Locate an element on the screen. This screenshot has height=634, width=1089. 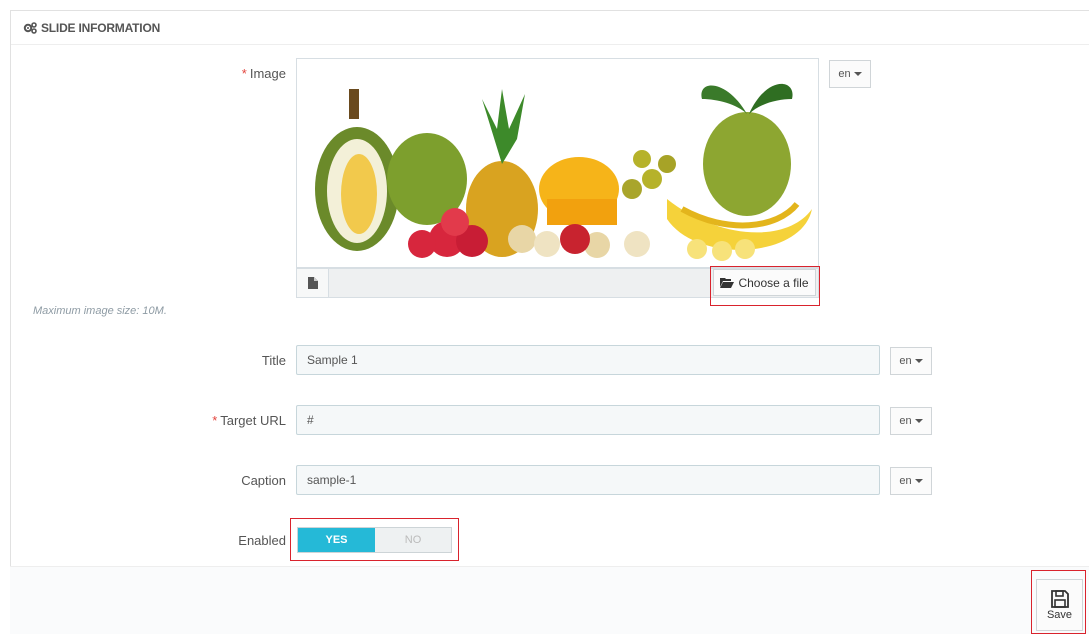
caption-input: sample-1 is located at coordinates (588, 480).